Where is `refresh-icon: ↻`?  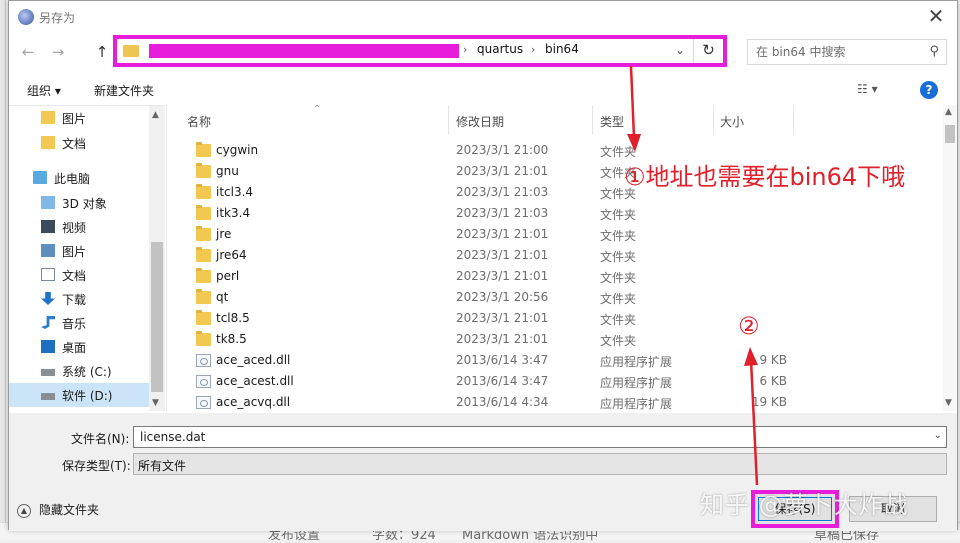 refresh-icon: ↻ is located at coordinates (708, 51).